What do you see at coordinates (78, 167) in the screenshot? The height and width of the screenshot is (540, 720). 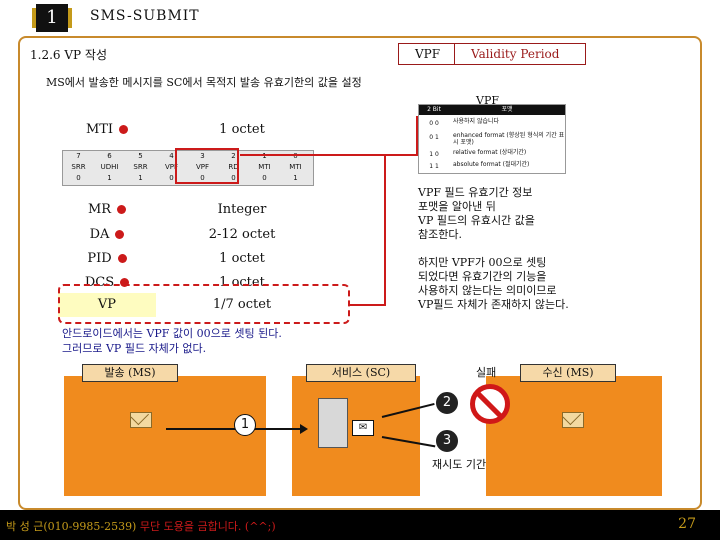 I see `bit-cell: 7 SRR 0` at bounding box center [78, 167].